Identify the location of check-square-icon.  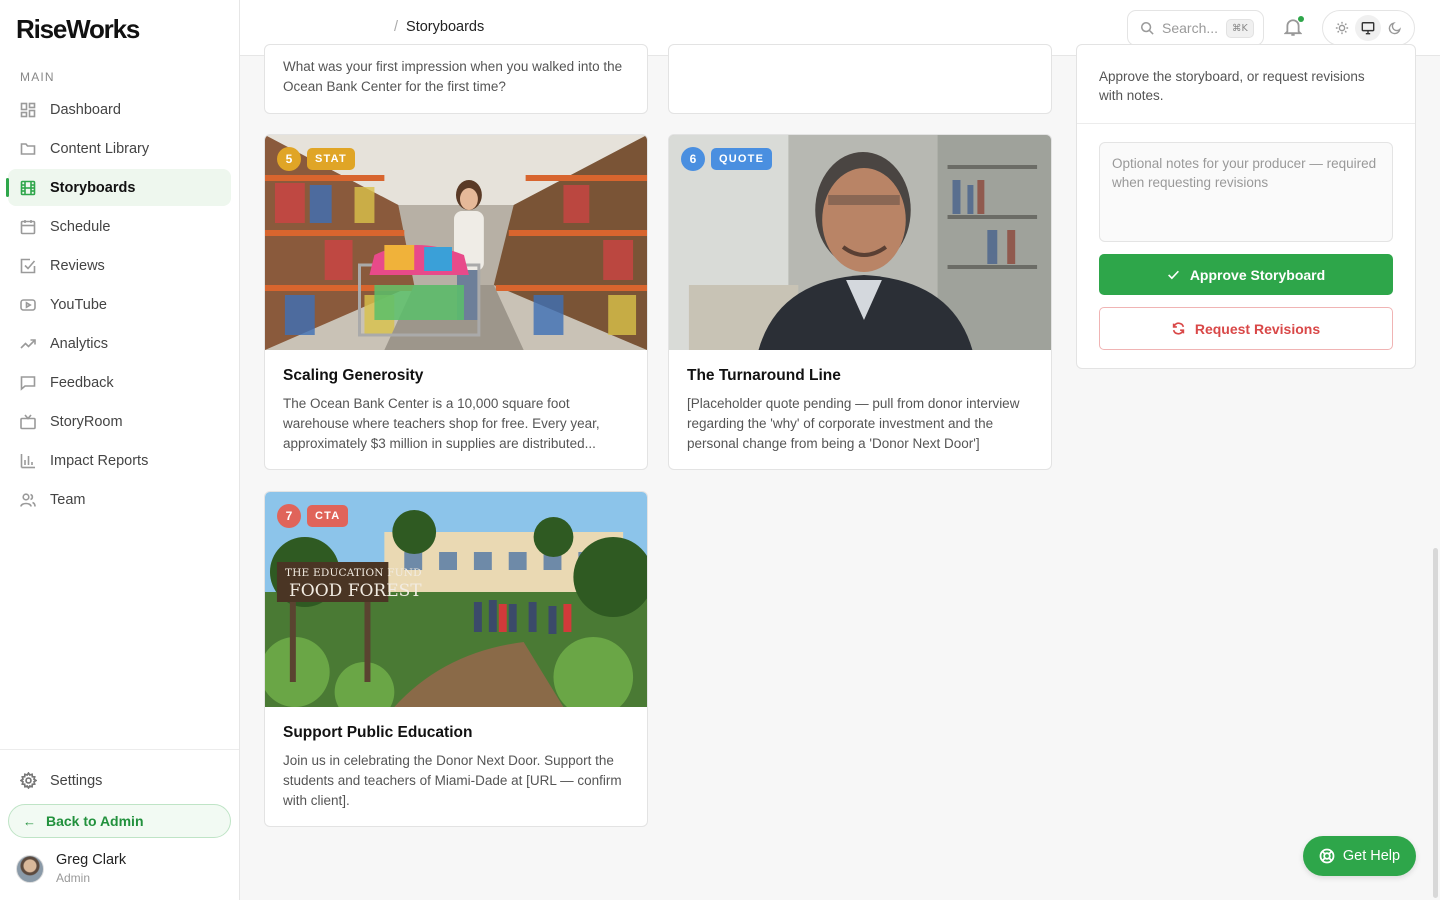
(28, 266).